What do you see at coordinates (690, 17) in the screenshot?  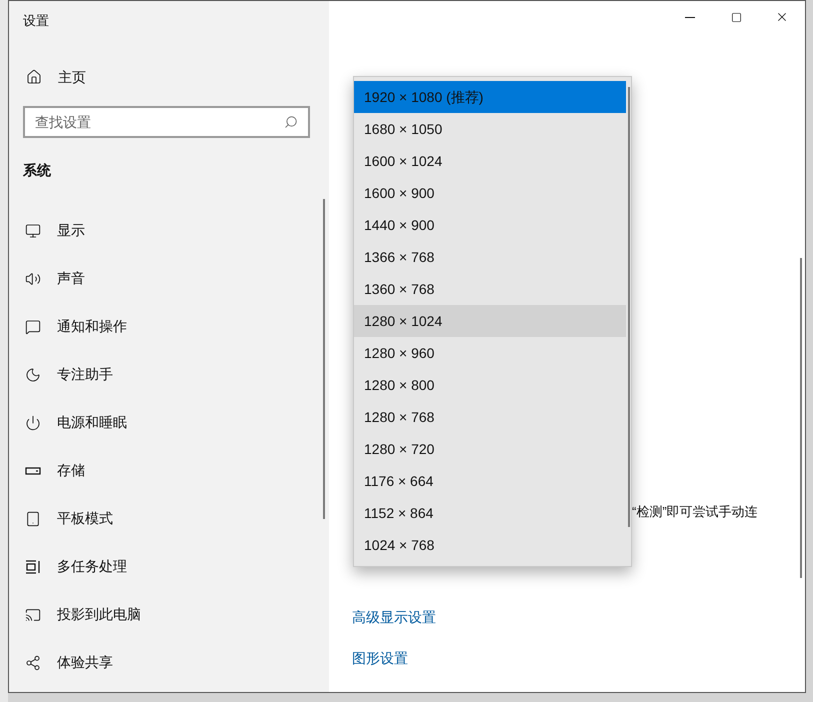 I see `minimize-icon` at bounding box center [690, 17].